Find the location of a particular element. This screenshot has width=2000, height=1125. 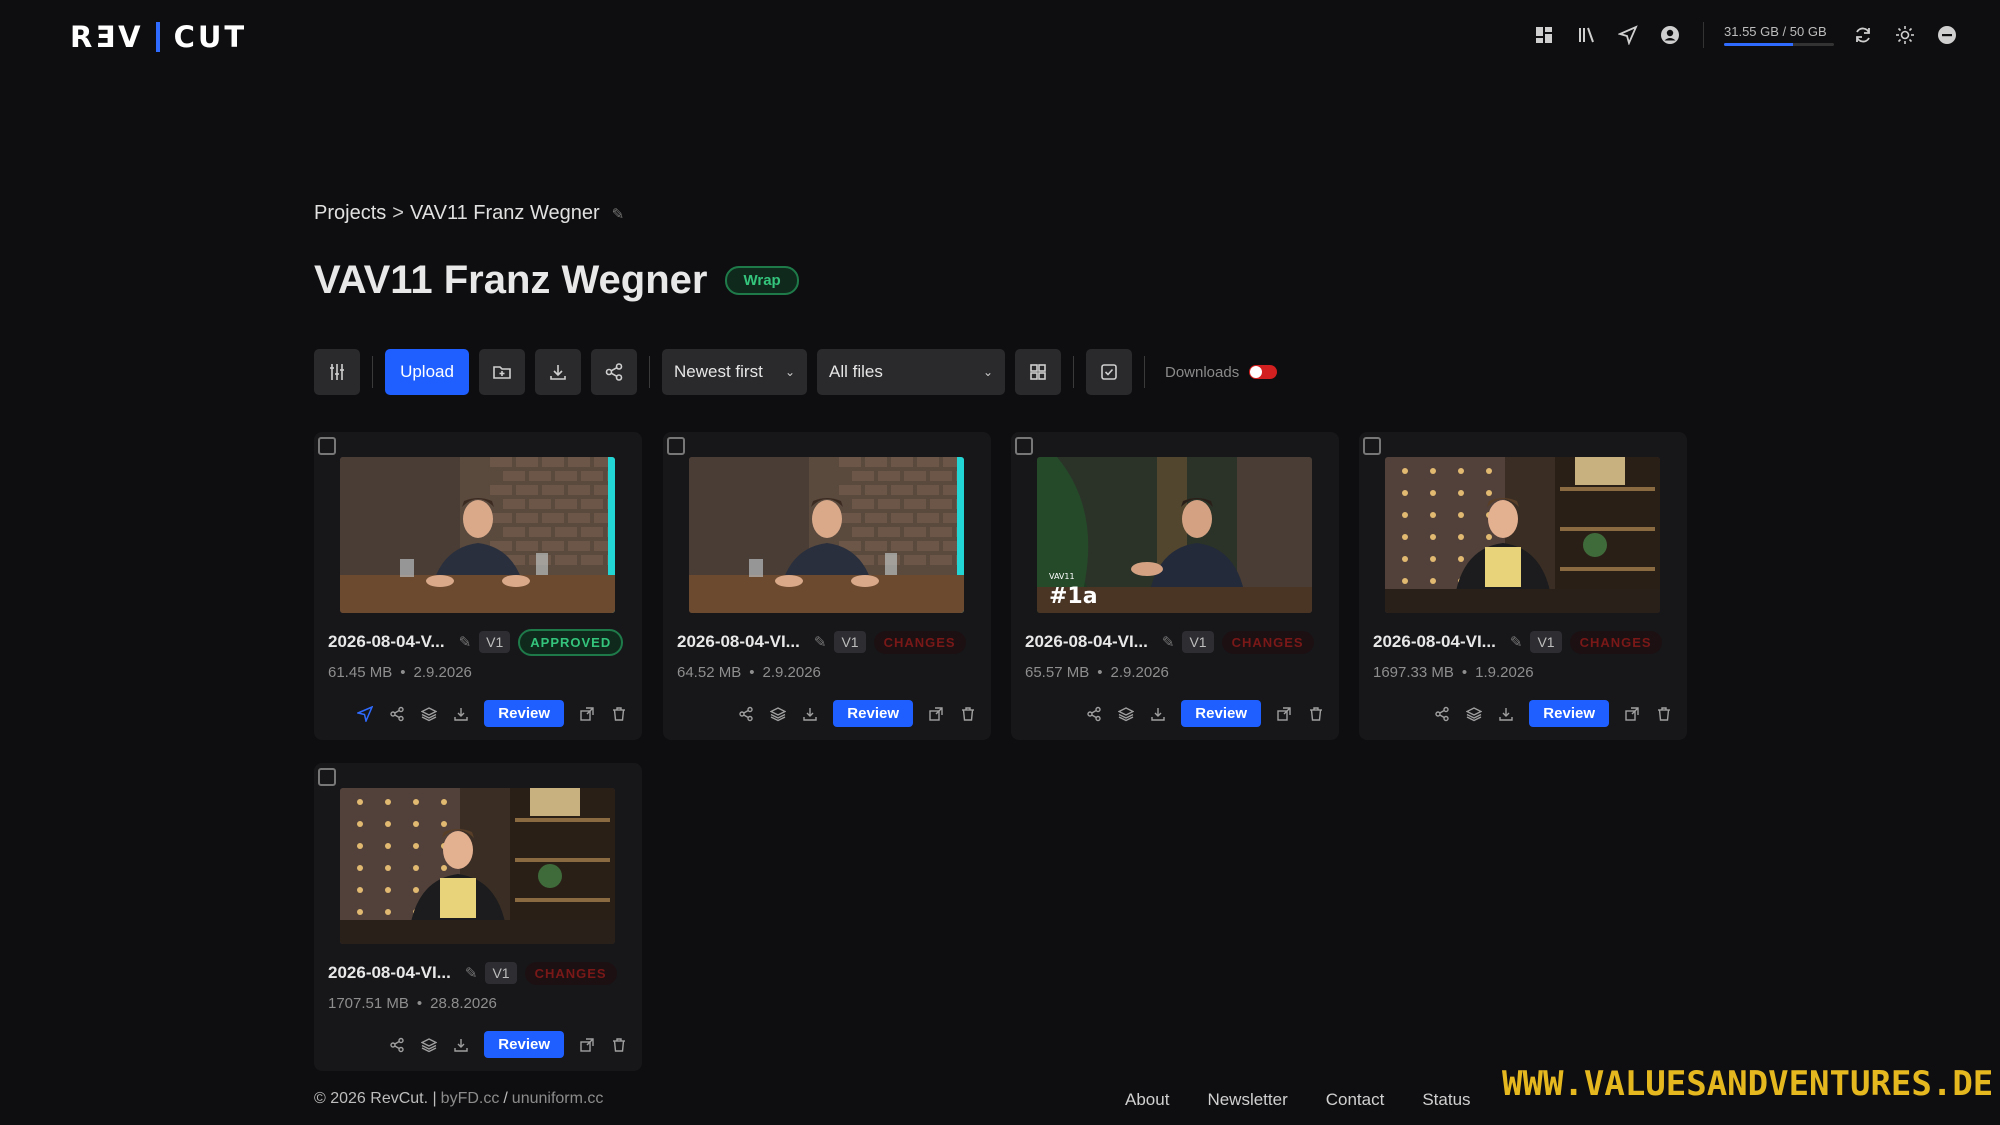

account-icon is located at coordinates (1670, 35).